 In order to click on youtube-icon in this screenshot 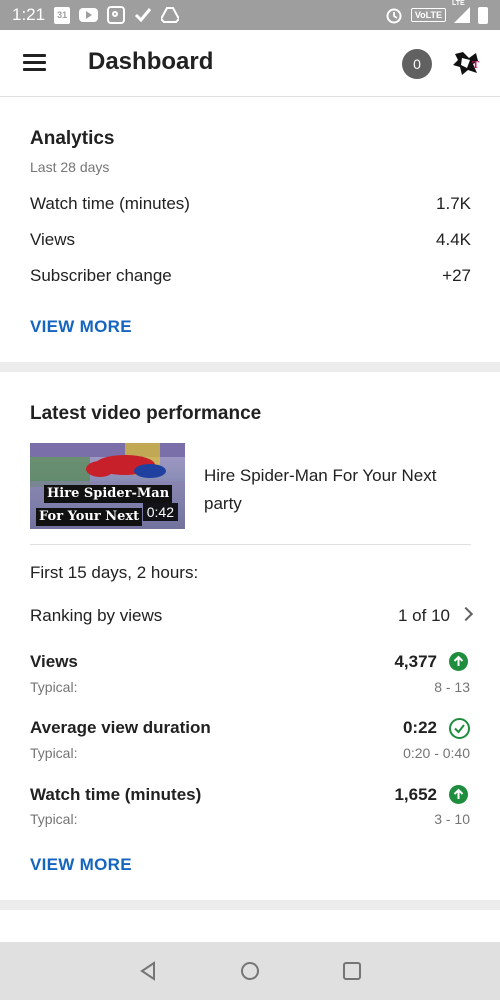, I will do `click(89, 15)`.